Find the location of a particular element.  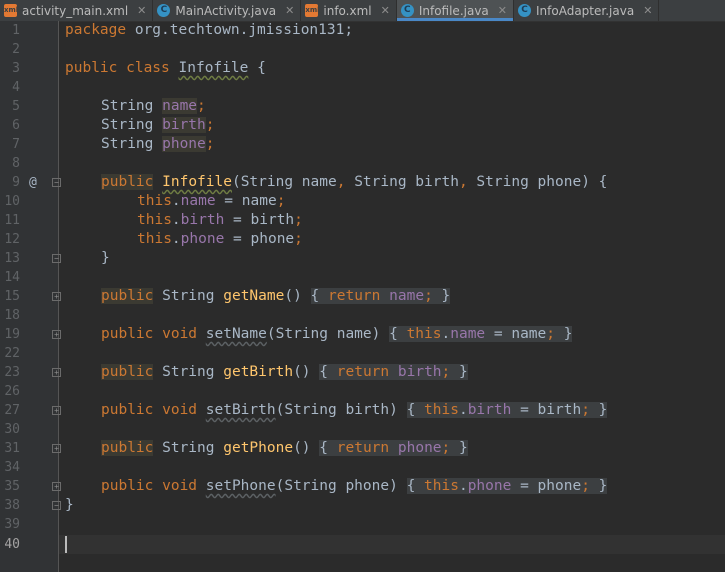

code-line: 8 is located at coordinates (362, 163).